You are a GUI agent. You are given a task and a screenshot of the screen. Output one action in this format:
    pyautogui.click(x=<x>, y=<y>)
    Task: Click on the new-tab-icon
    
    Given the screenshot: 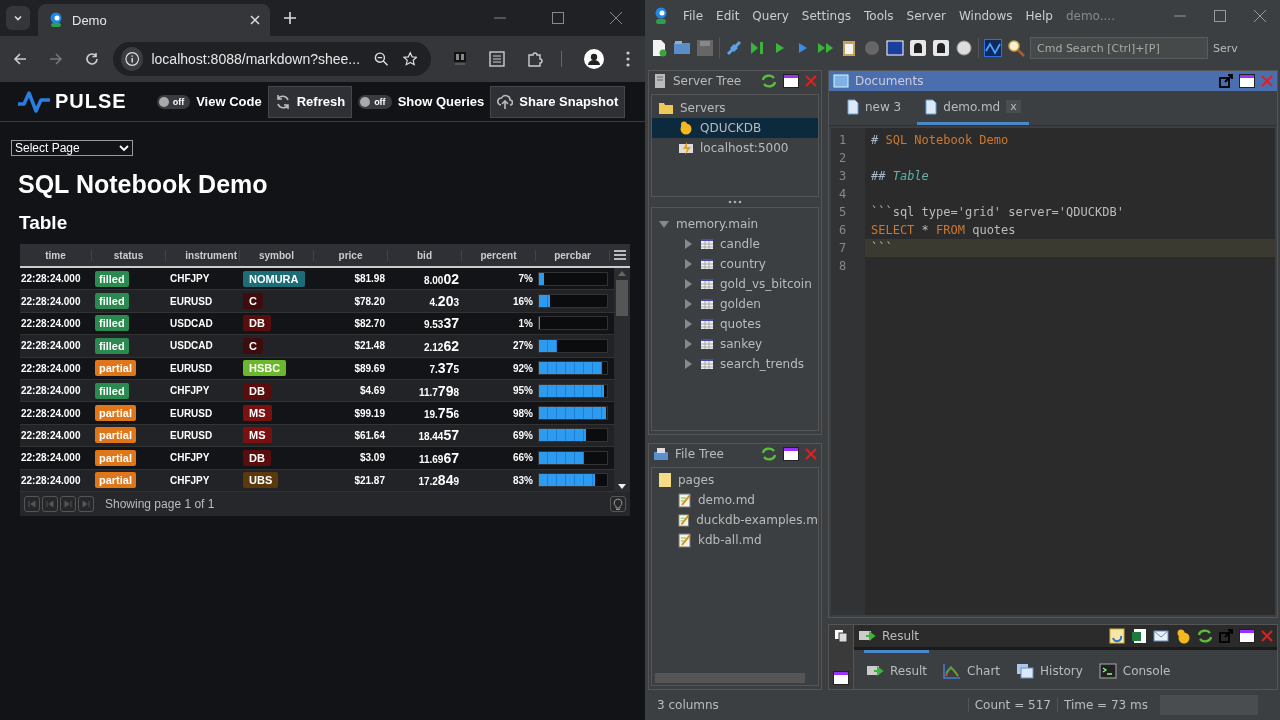 What is the action you would take?
    pyautogui.click(x=290, y=18)
    